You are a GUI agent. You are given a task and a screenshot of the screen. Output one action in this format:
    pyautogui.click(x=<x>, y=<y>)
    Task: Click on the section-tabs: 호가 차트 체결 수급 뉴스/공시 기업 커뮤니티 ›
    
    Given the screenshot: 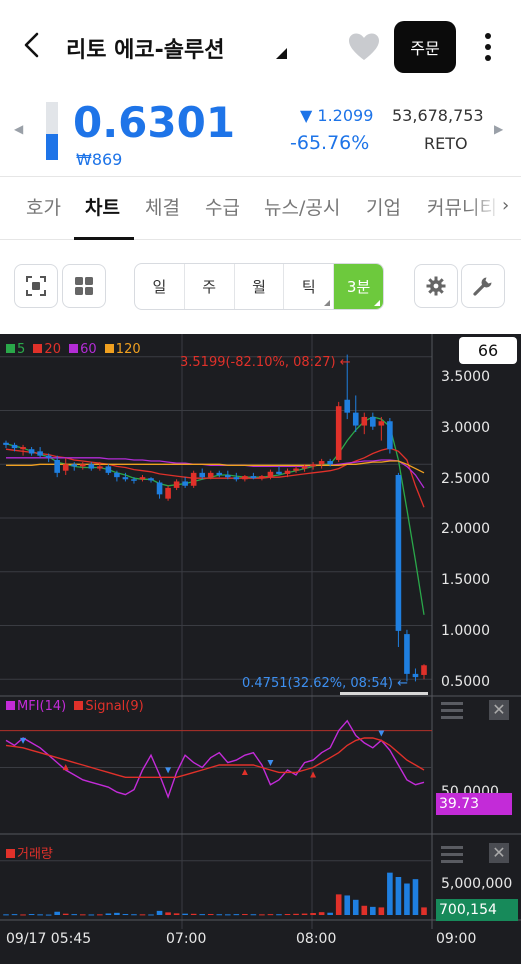 What is the action you would take?
    pyautogui.click(x=260, y=208)
    